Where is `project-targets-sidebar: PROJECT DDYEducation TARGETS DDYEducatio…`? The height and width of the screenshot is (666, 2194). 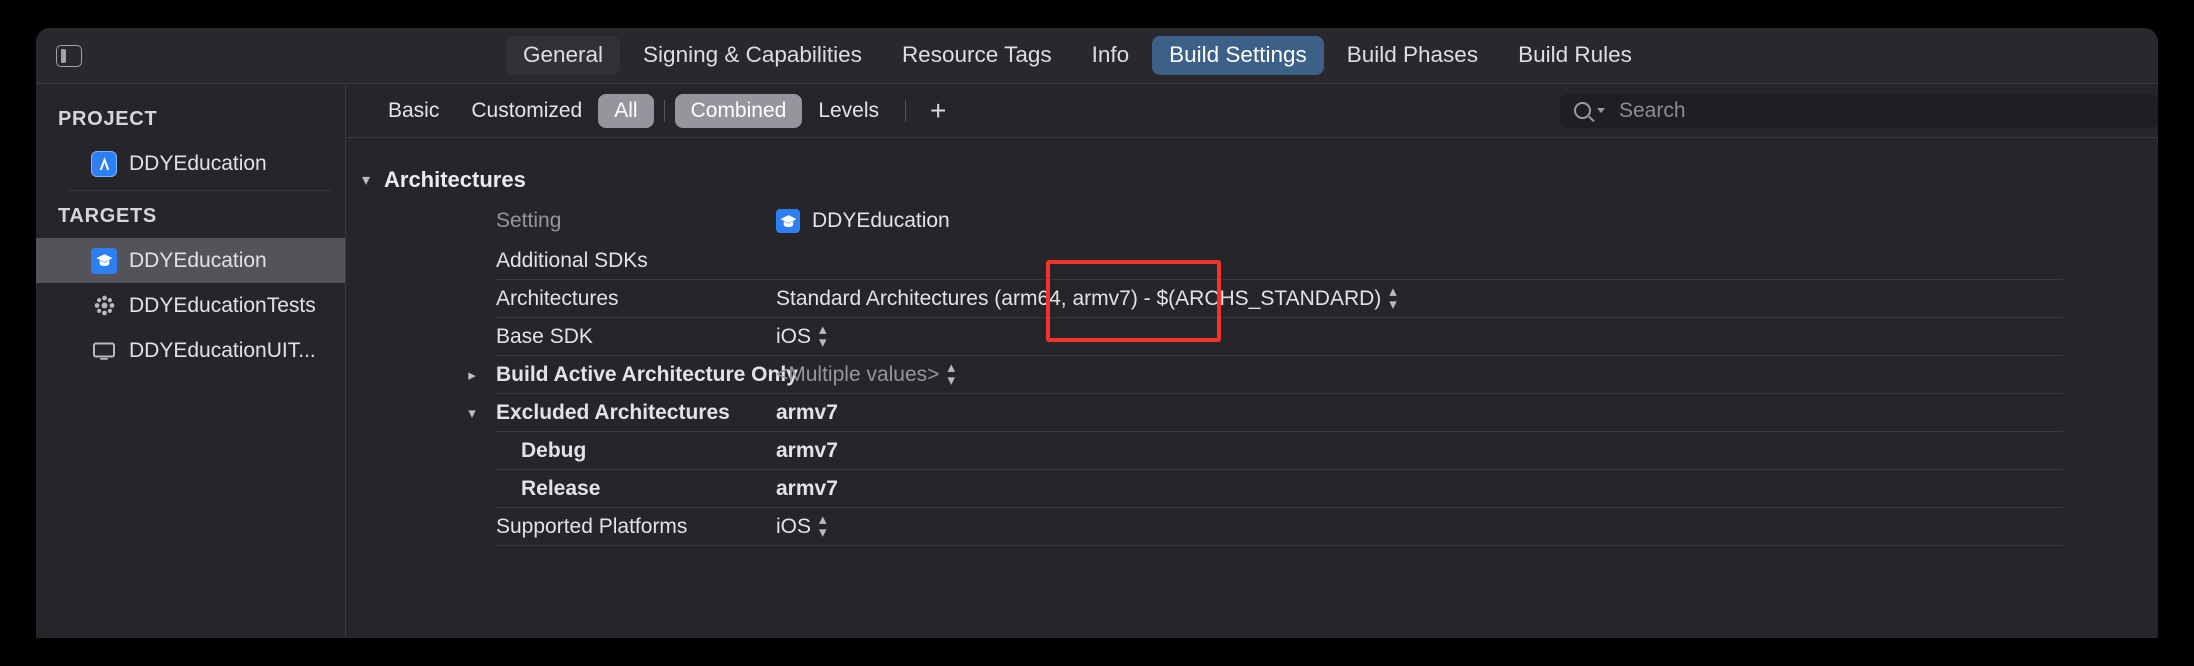 project-targets-sidebar: PROJECT DDYEducation TARGETS DDYEducatio… is located at coordinates (191, 361).